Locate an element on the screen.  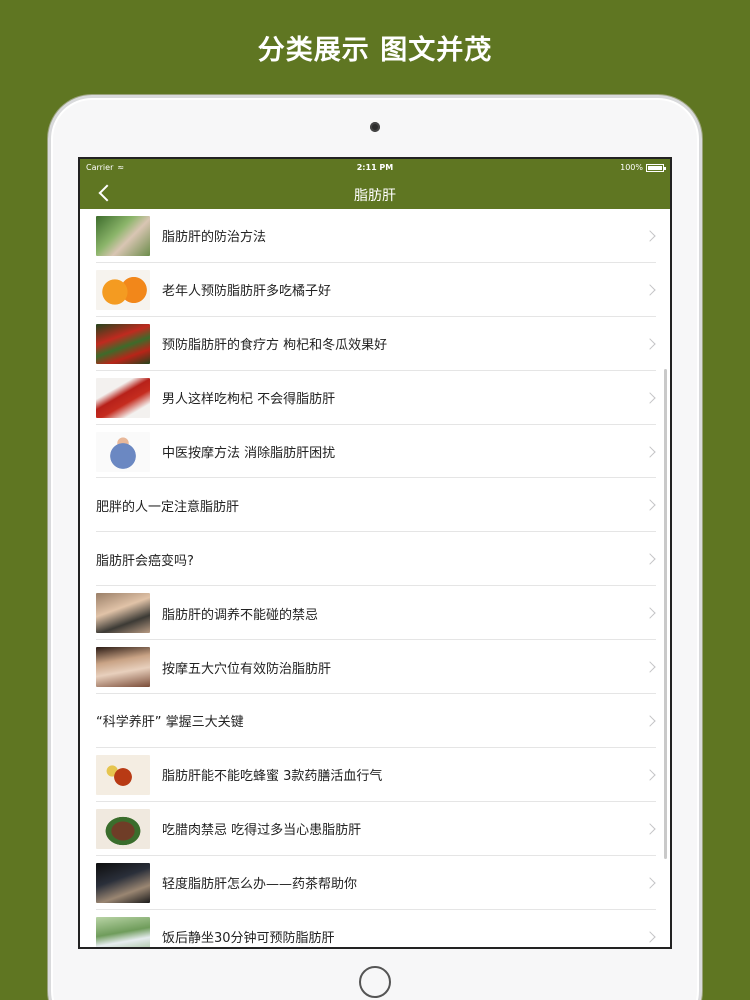
list-item-label: 肥胖的人一定注意脂肪肝 is located at coordinates (168, 507).